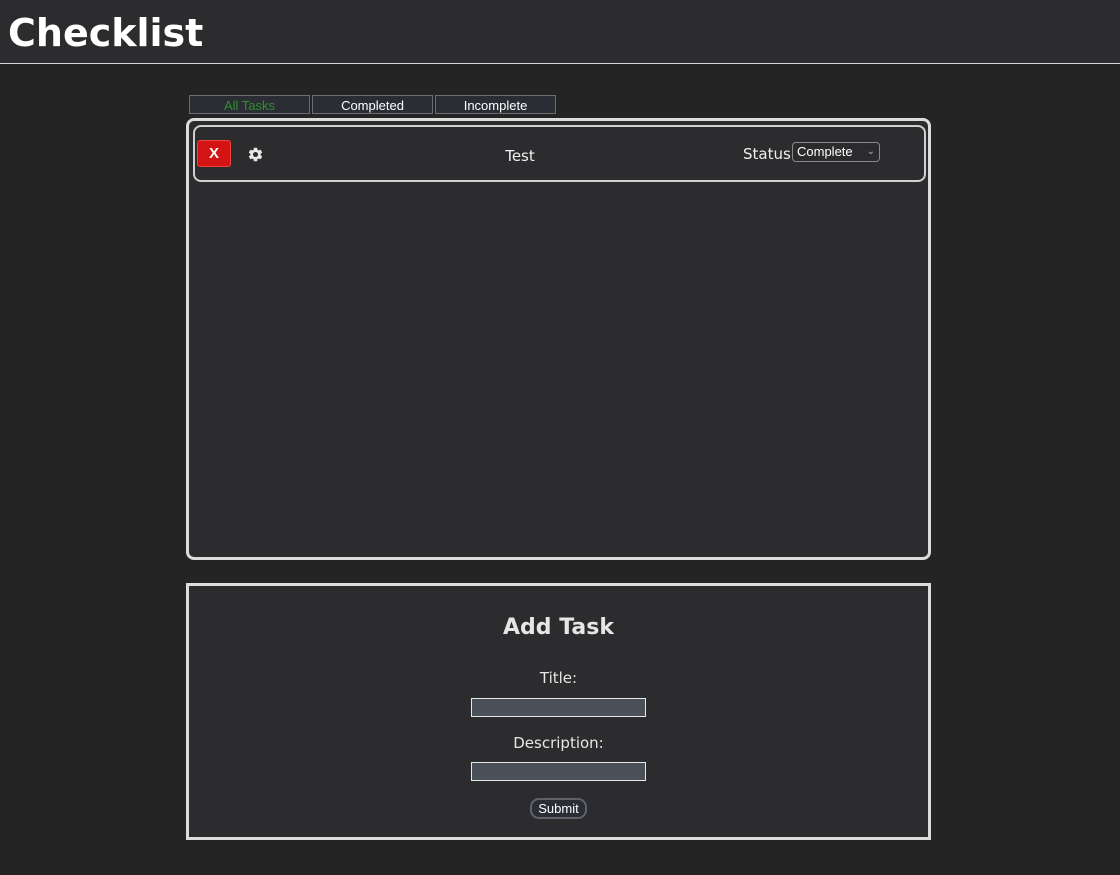 This screenshot has width=1120, height=875. Describe the element at coordinates (495, 104) in the screenshot. I see `tab-incomplete: Incomplete` at that location.